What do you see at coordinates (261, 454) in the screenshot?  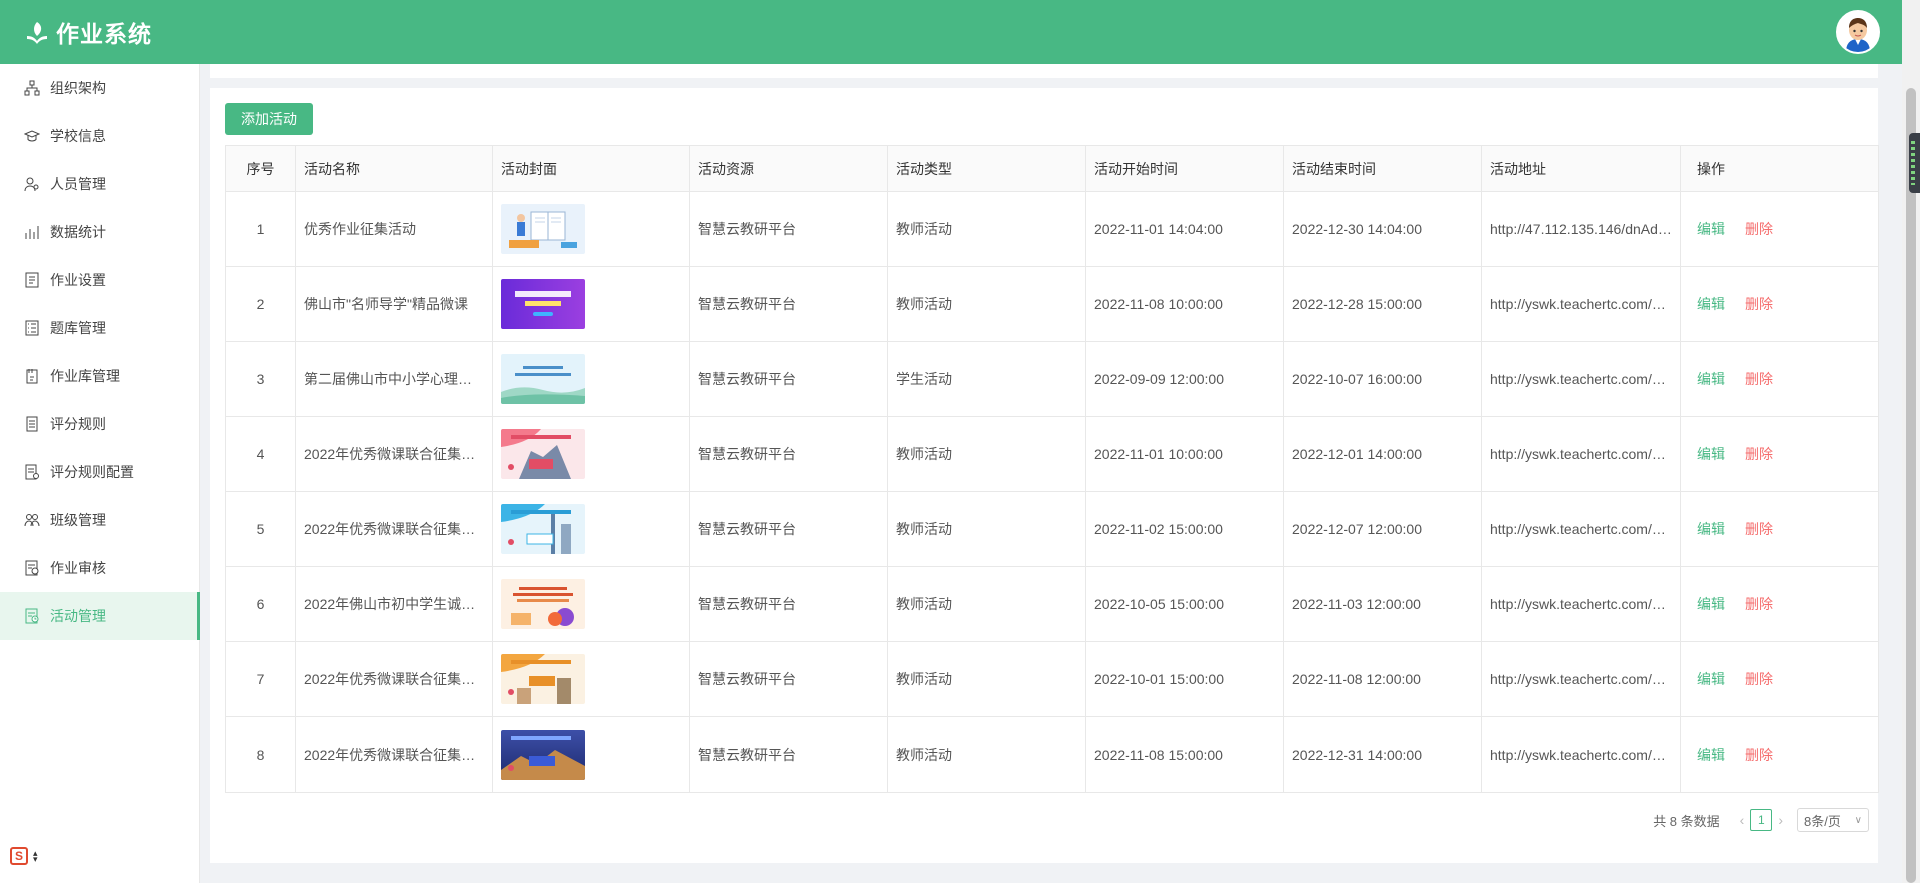 I see `row-index: 4` at bounding box center [261, 454].